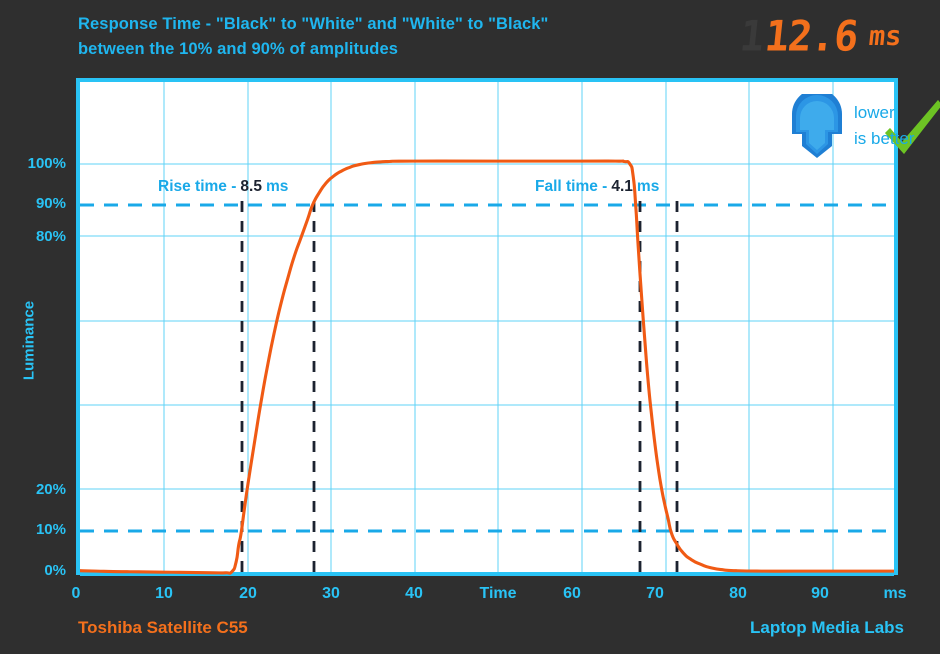 The image size is (940, 654). Describe the element at coordinates (498, 593) in the screenshot. I see `x-axis-title: Time` at that location.